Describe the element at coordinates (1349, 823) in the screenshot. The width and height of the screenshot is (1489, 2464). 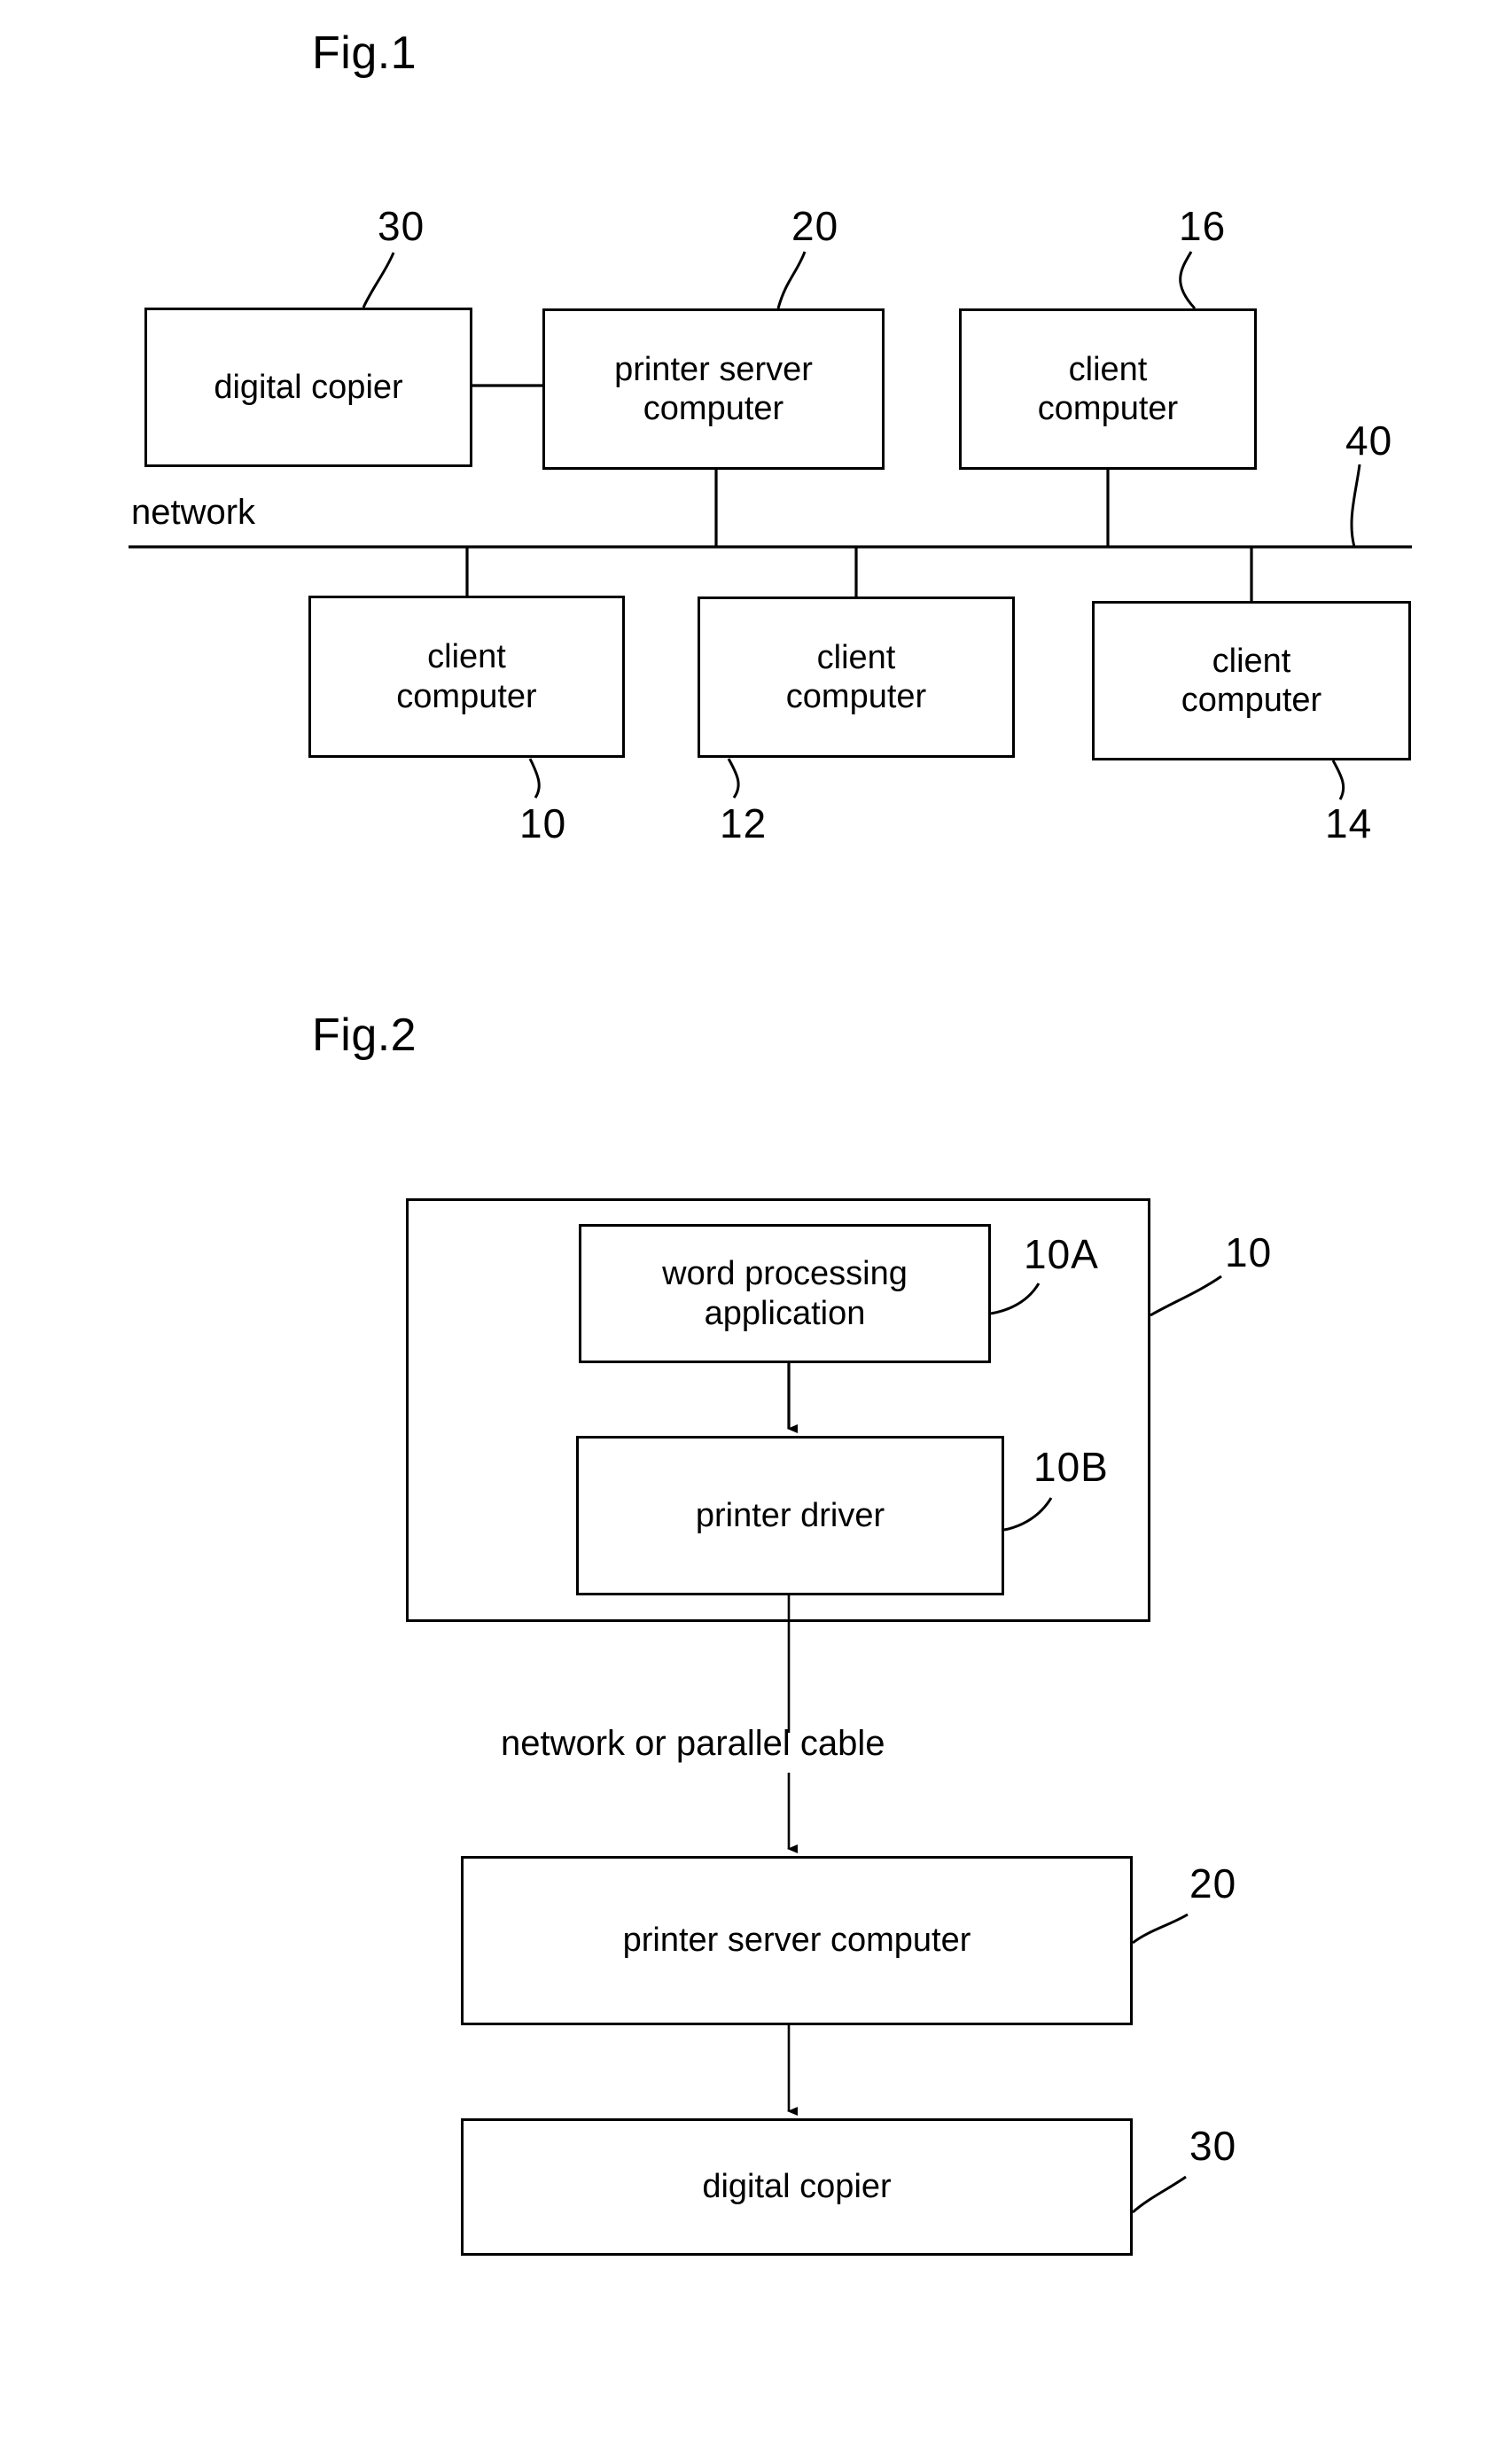
I see `fig1-ref-14: 14` at that location.